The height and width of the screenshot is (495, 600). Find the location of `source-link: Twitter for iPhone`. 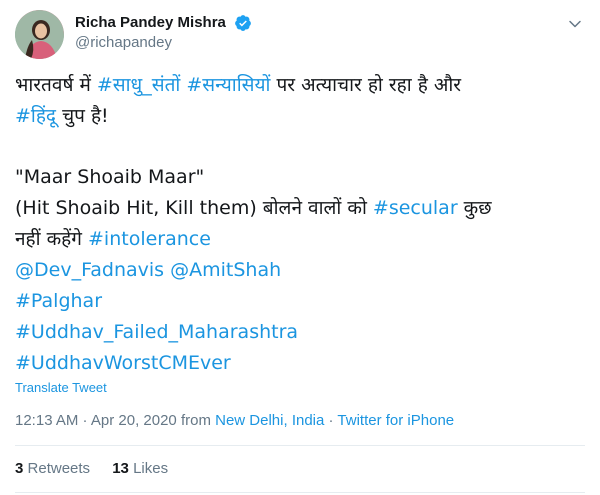

source-link: Twitter for iPhone is located at coordinates (395, 420).